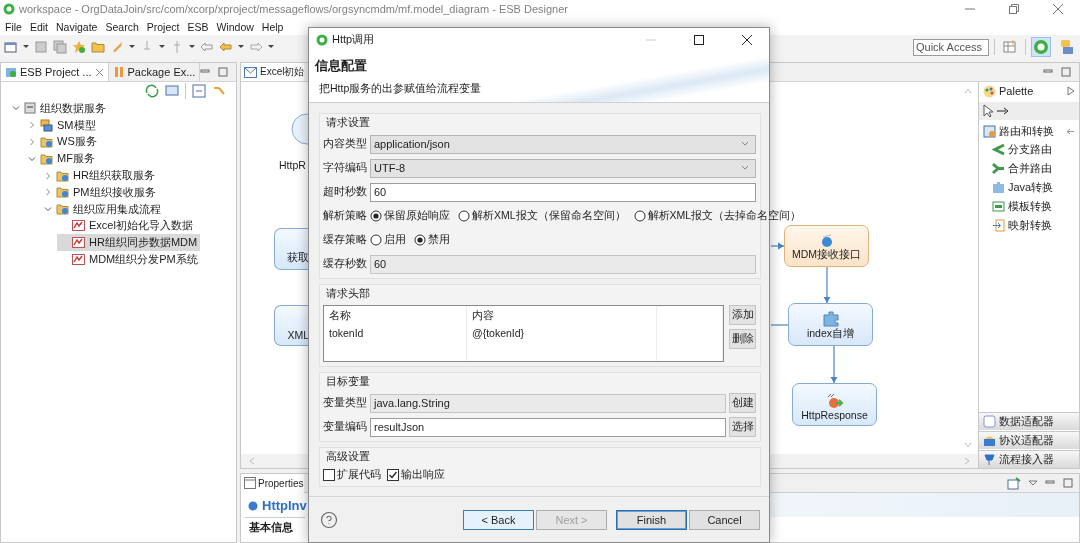 Image resolution: width=1080 pixels, height=543 pixels. Describe the element at coordinates (102, 209) in the screenshot. I see `tree-item: 组织应用集成流程` at that location.